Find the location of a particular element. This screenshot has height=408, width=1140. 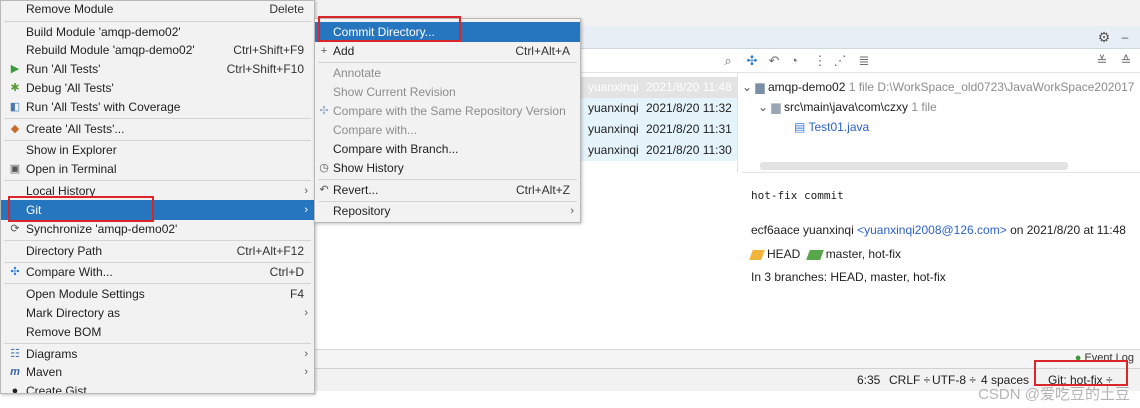

caret-position: 6:35 is located at coordinates (868, 380).